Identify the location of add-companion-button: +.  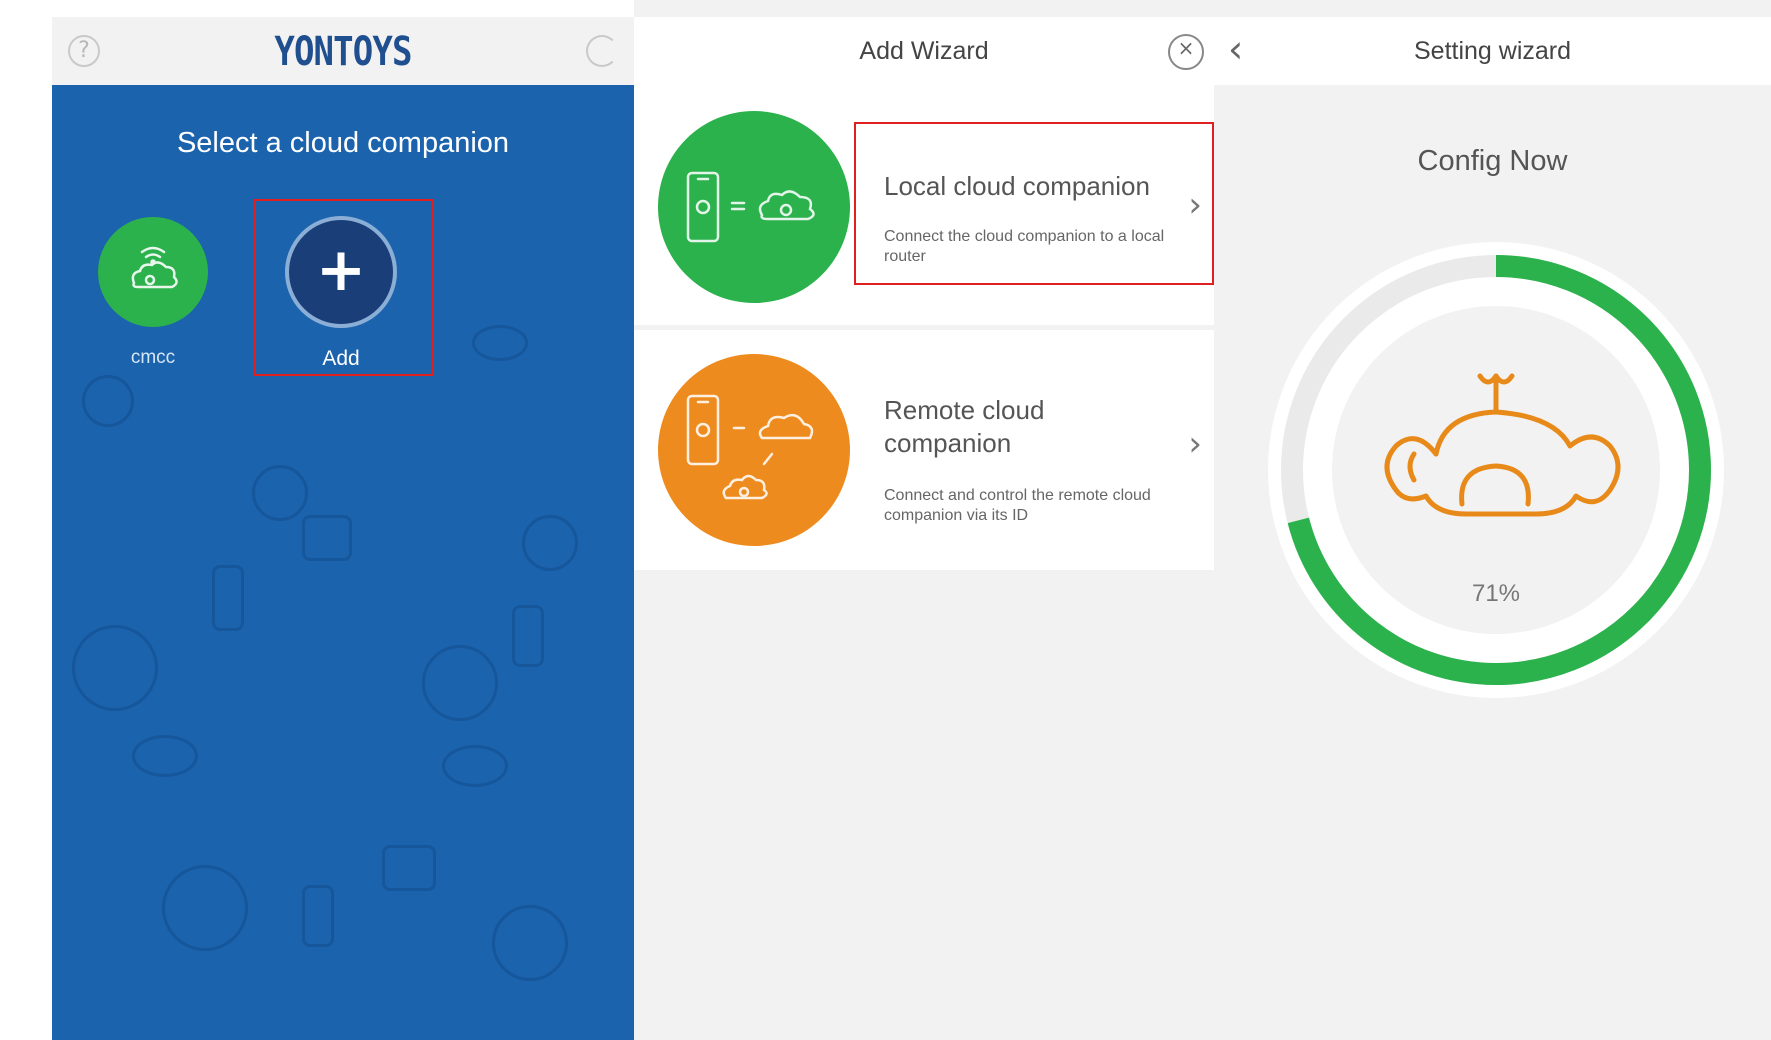
(341, 272).